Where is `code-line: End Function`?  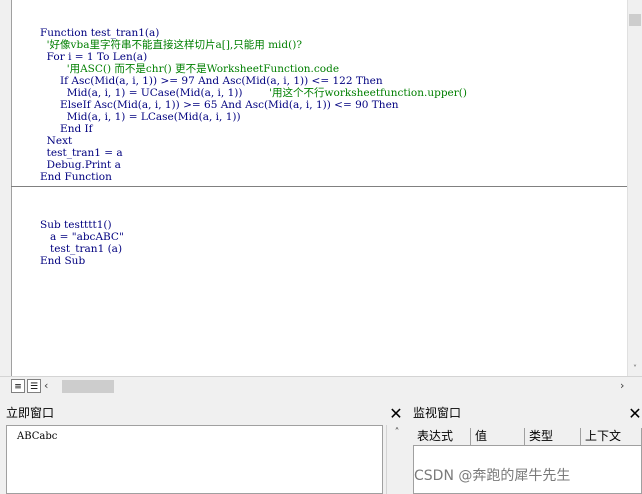 code-line: End Function is located at coordinates (253, 177).